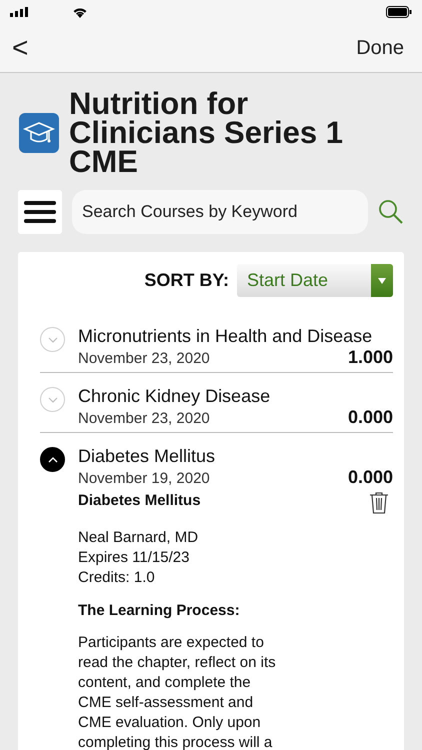  What do you see at coordinates (144, 478) in the screenshot?
I see `course-date: November 19, 2020` at bounding box center [144, 478].